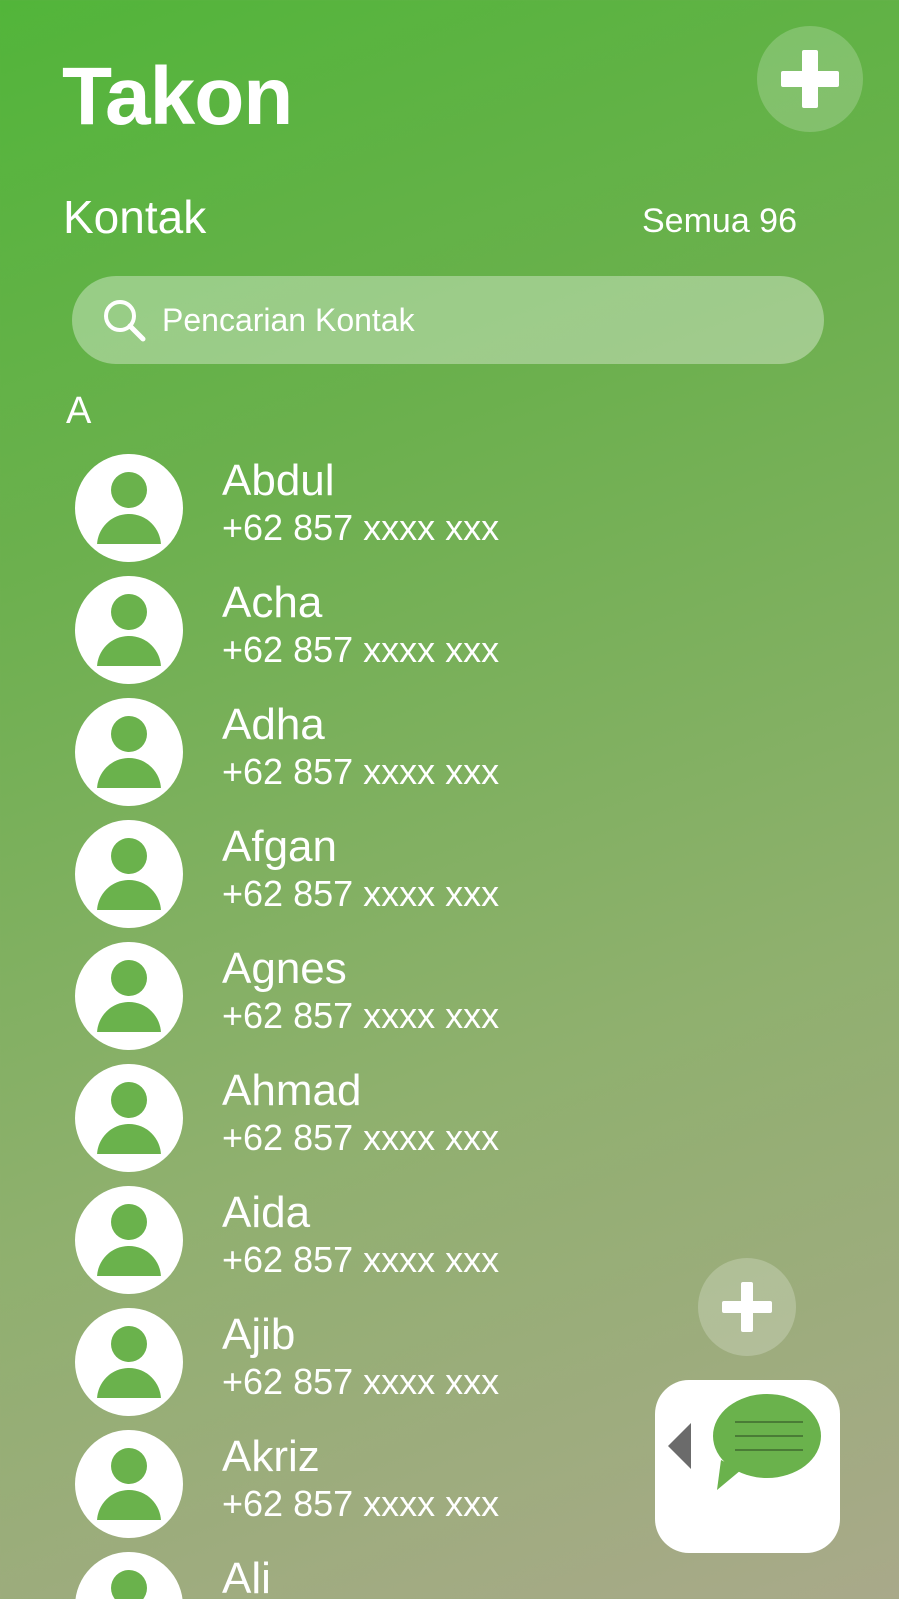 The image size is (899, 1599). What do you see at coordinates (292, 1090) in the screenshot?
I see `contact-name: Ahmad` at bounding box center [292, 1090].